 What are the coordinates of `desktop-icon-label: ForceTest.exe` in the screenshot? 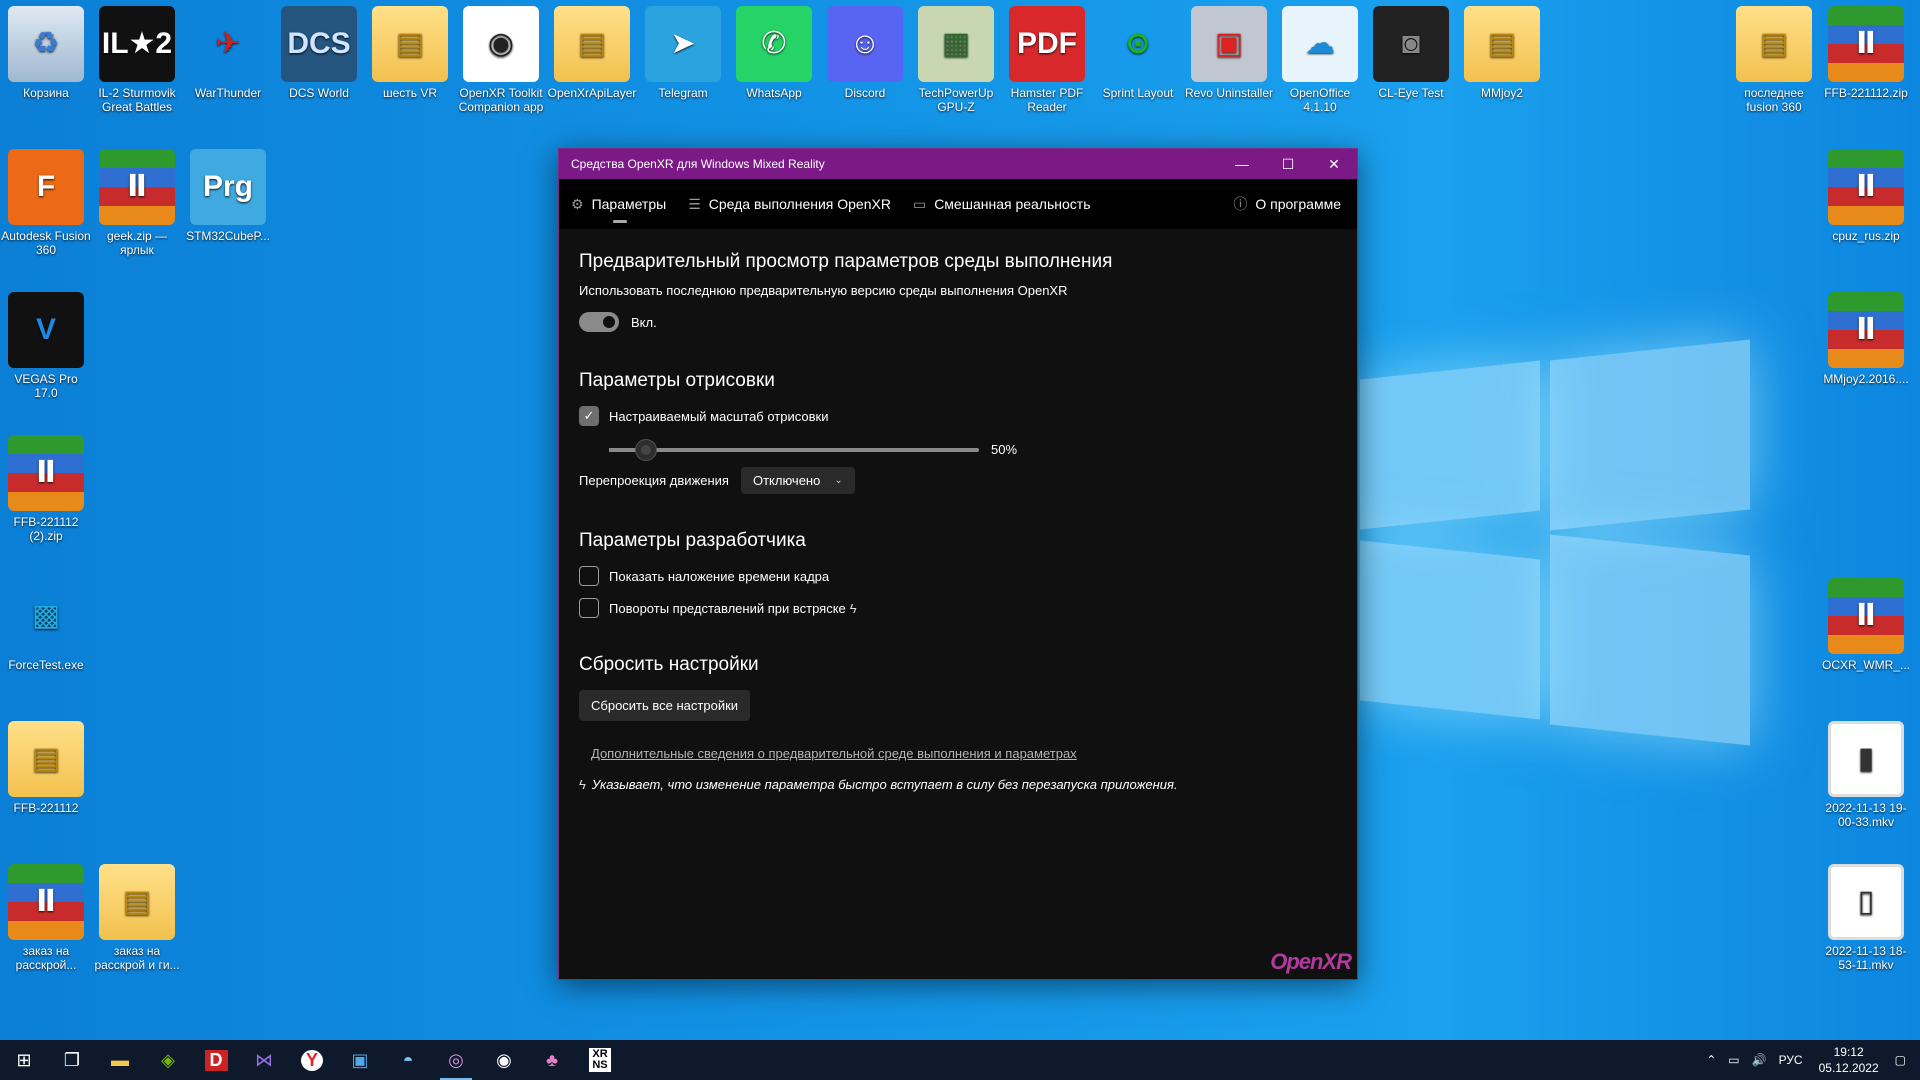 It's located at (46, 665).